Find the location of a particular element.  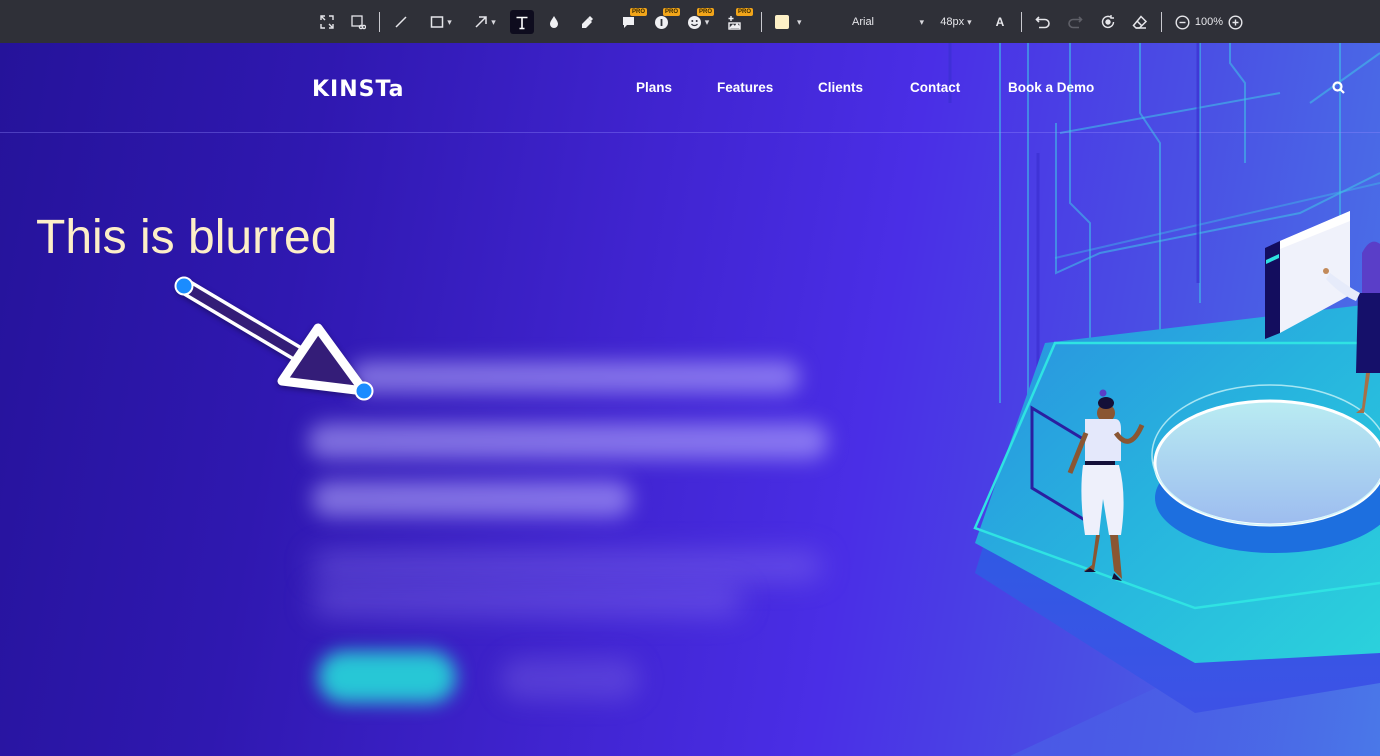

undo-button is located at coordinates (1043, 22).